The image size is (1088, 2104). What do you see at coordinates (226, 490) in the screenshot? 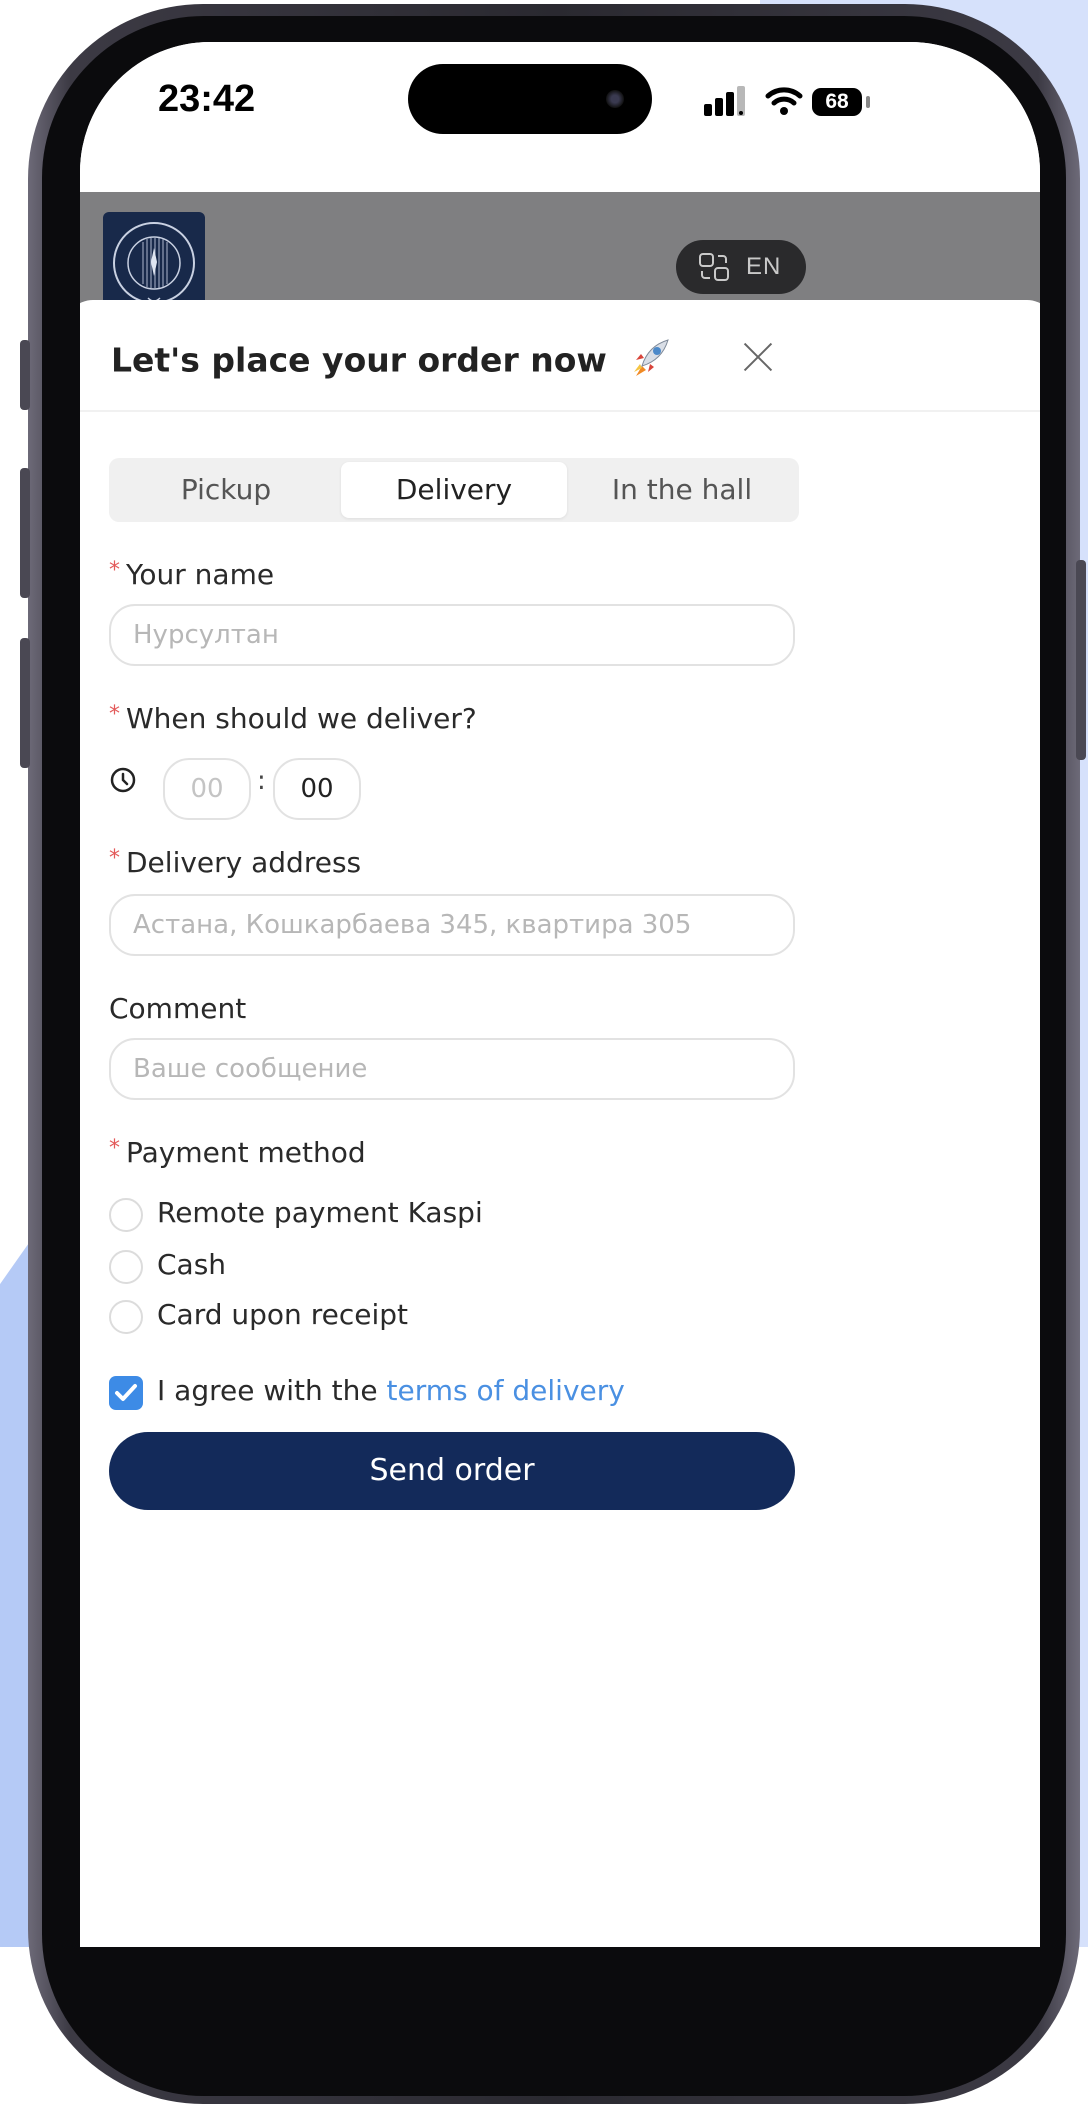
I see `tab-pickup: Pickup` at bounding box center [226, 490].